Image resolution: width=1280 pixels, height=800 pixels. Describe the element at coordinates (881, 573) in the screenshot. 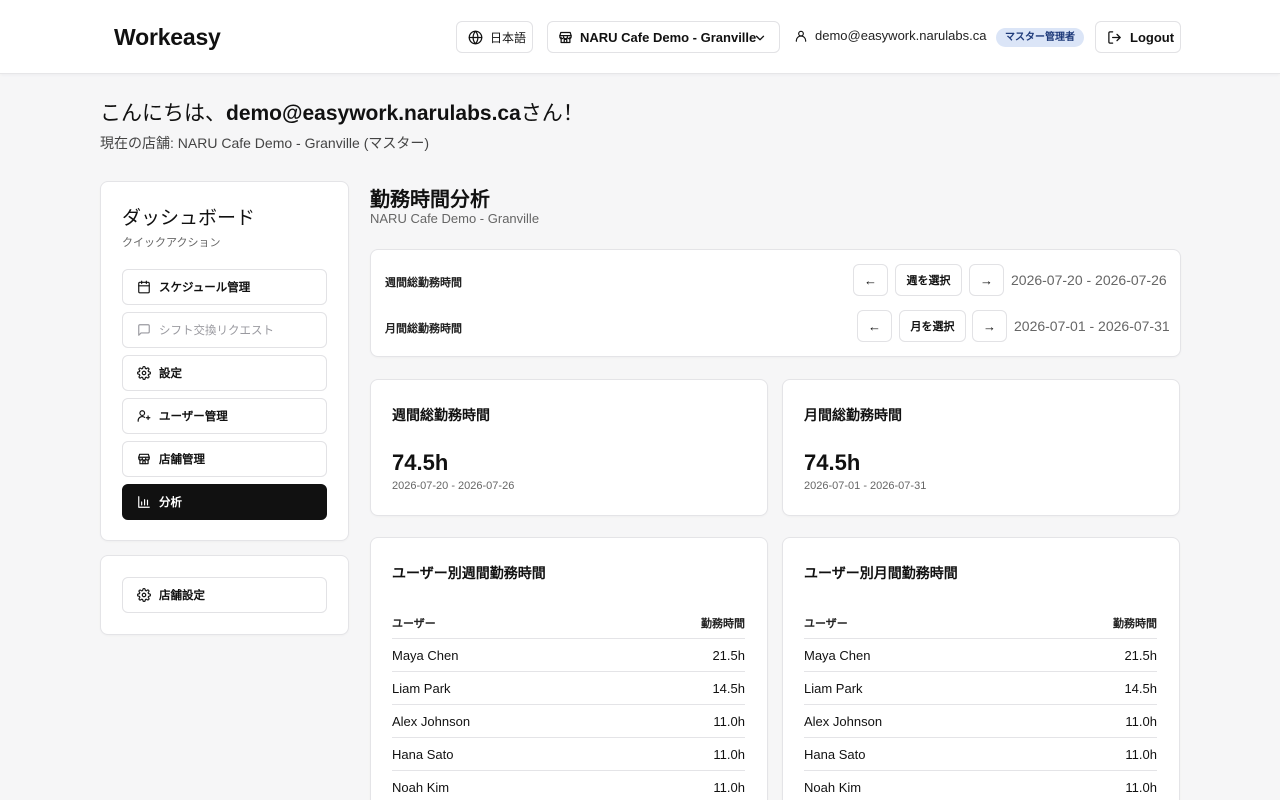

I see `monthly-by-user-title: ユーザー別月間勤務時間` at that location.